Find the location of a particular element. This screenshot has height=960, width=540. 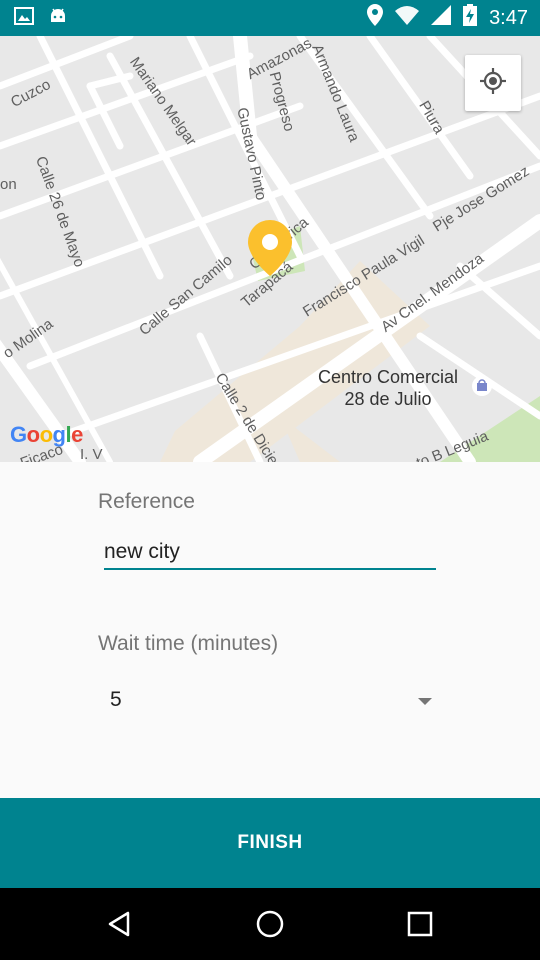

recents-icon is located at coordinates (420, 926).